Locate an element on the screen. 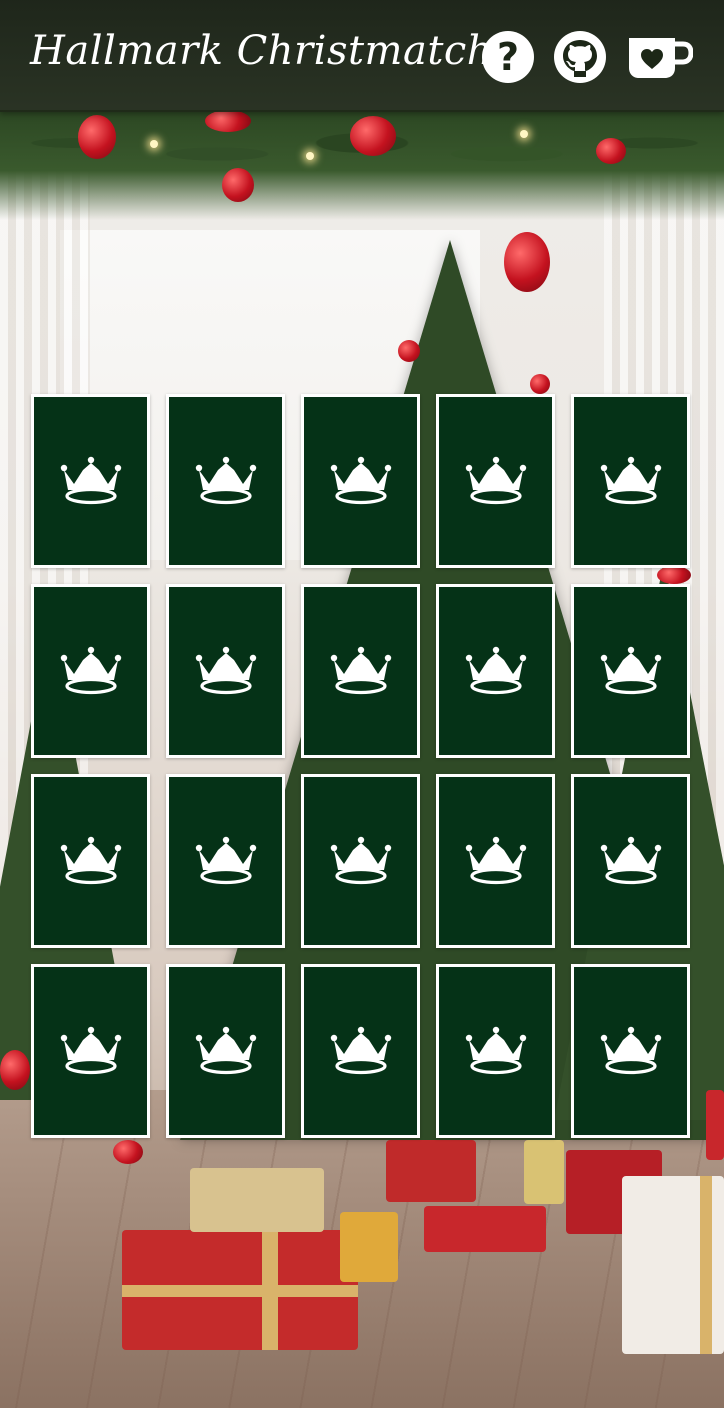 The width and height of the screenshot is (724, 1408). coffee-button is located at coordinates (660, 58).